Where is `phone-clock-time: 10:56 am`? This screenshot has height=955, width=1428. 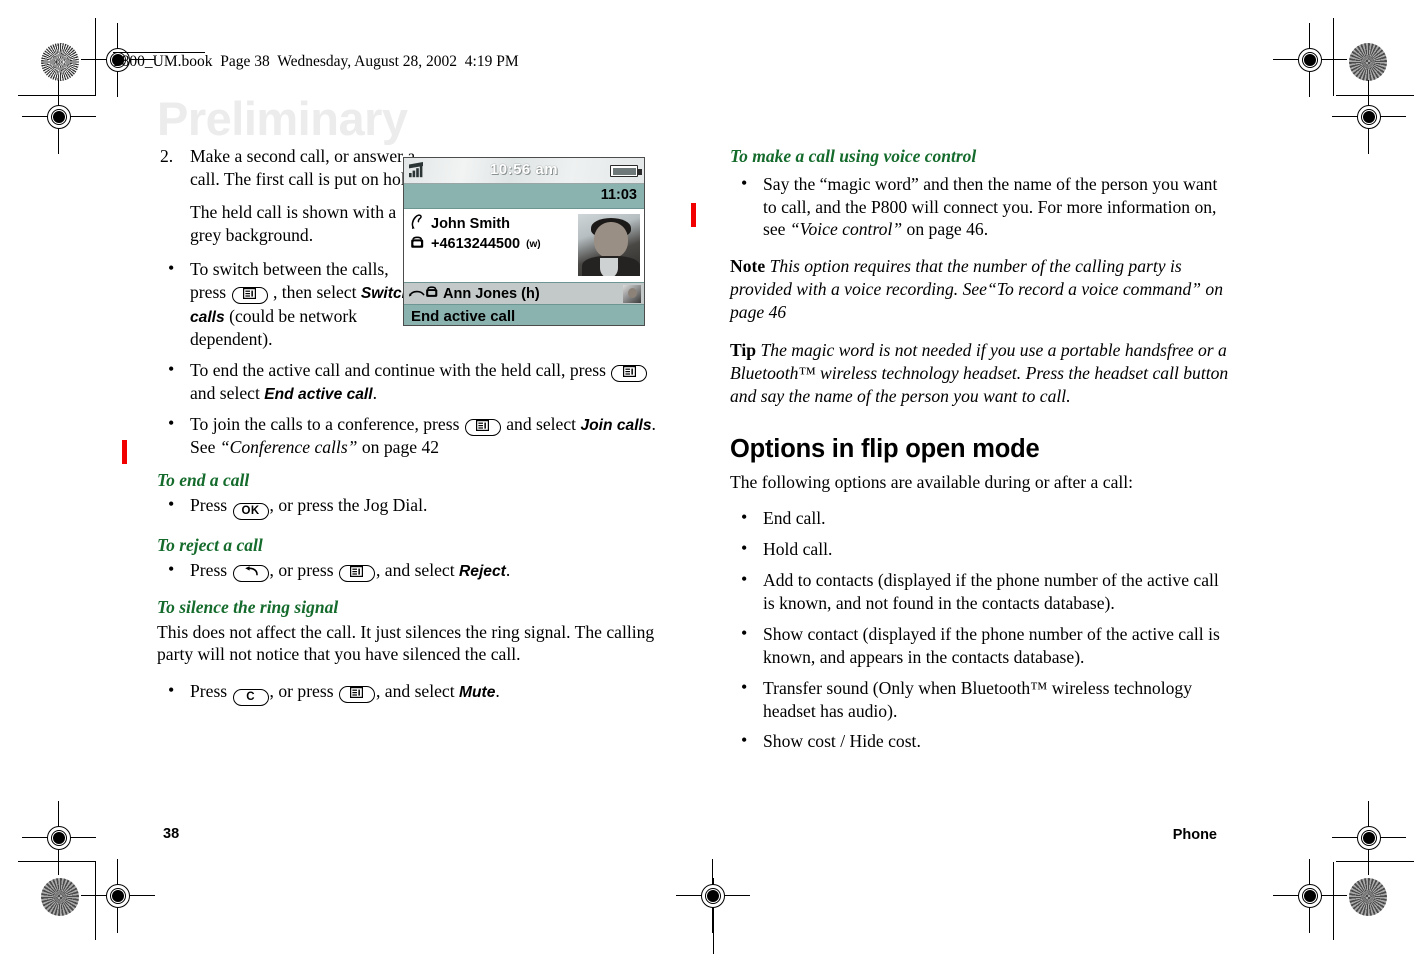 phone-clock-time: 10:56 am is located at coordinates (524, 169).